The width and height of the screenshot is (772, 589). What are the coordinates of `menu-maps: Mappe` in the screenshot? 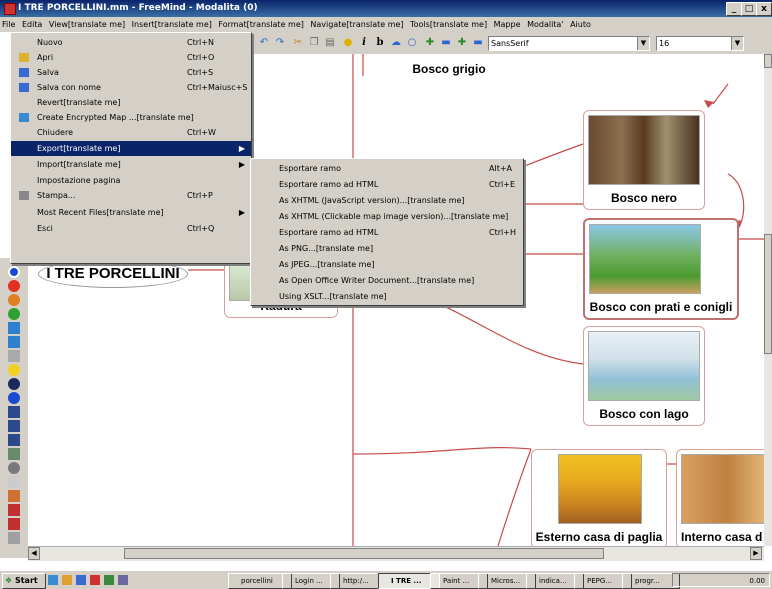 It's located at (507, 24).